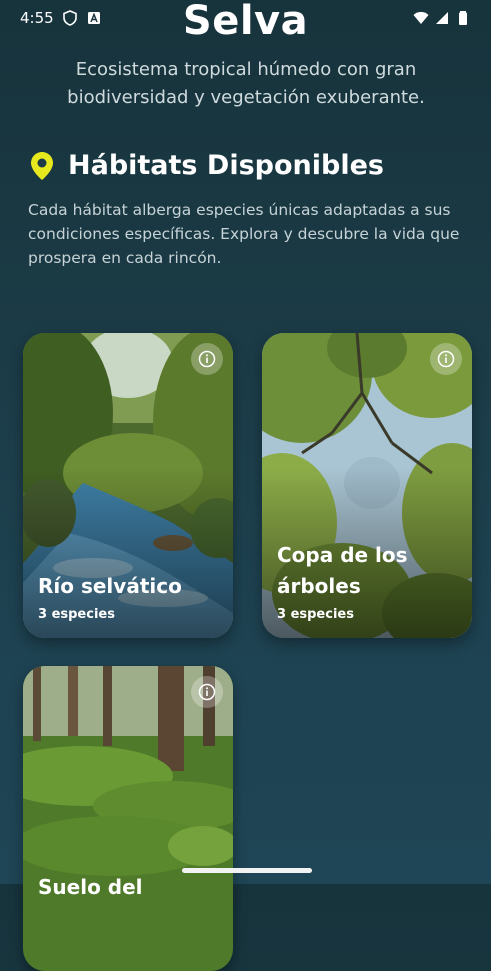 This screenshot has height=971, width=491. I want to click on location-pin-icon, so click(42, 165).